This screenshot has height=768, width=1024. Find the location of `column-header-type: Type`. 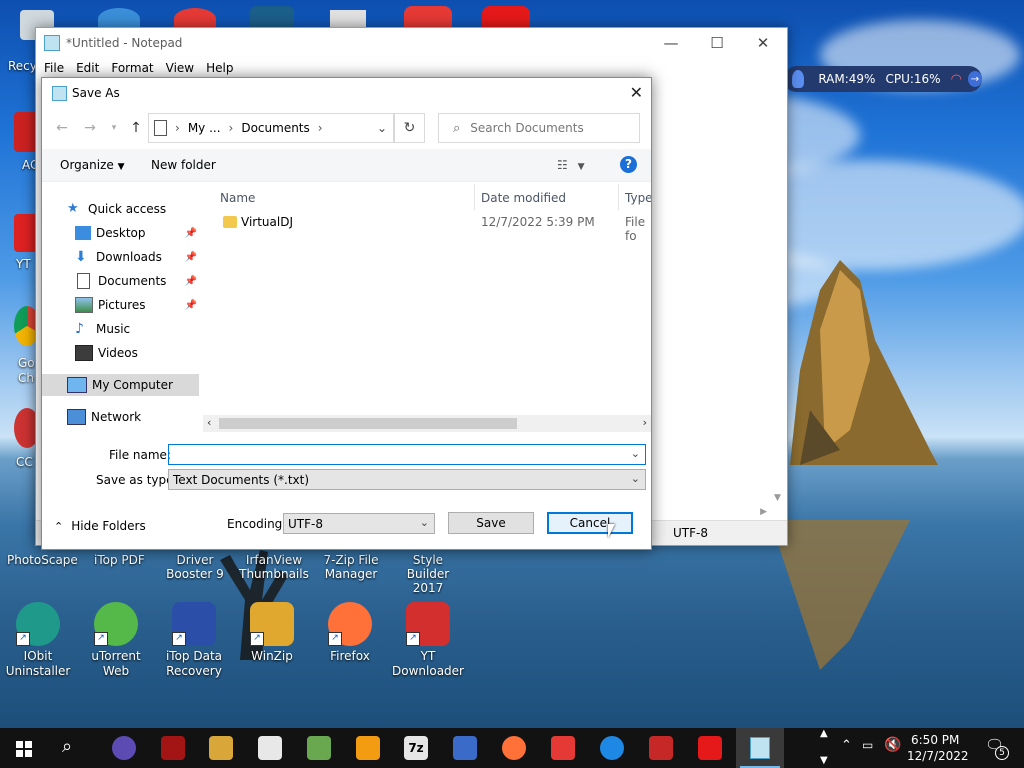

column-header-type: Type is located at coordinates (638, 198).